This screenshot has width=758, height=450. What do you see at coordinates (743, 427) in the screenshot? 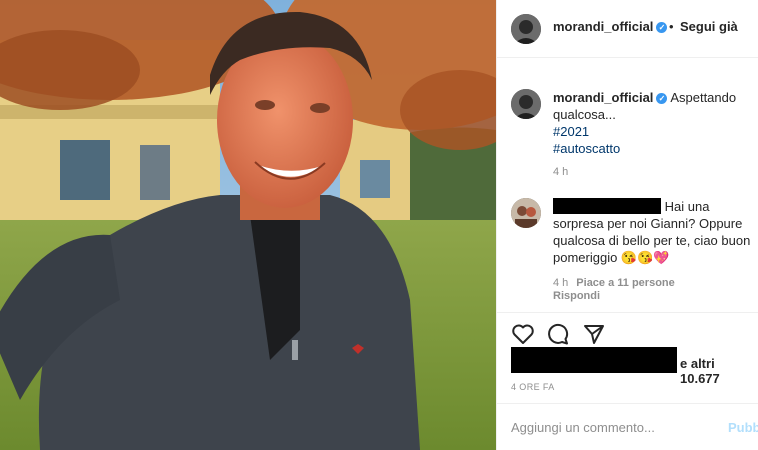
I see `publish-button: Pubblica` at bounding box center [743, 427].